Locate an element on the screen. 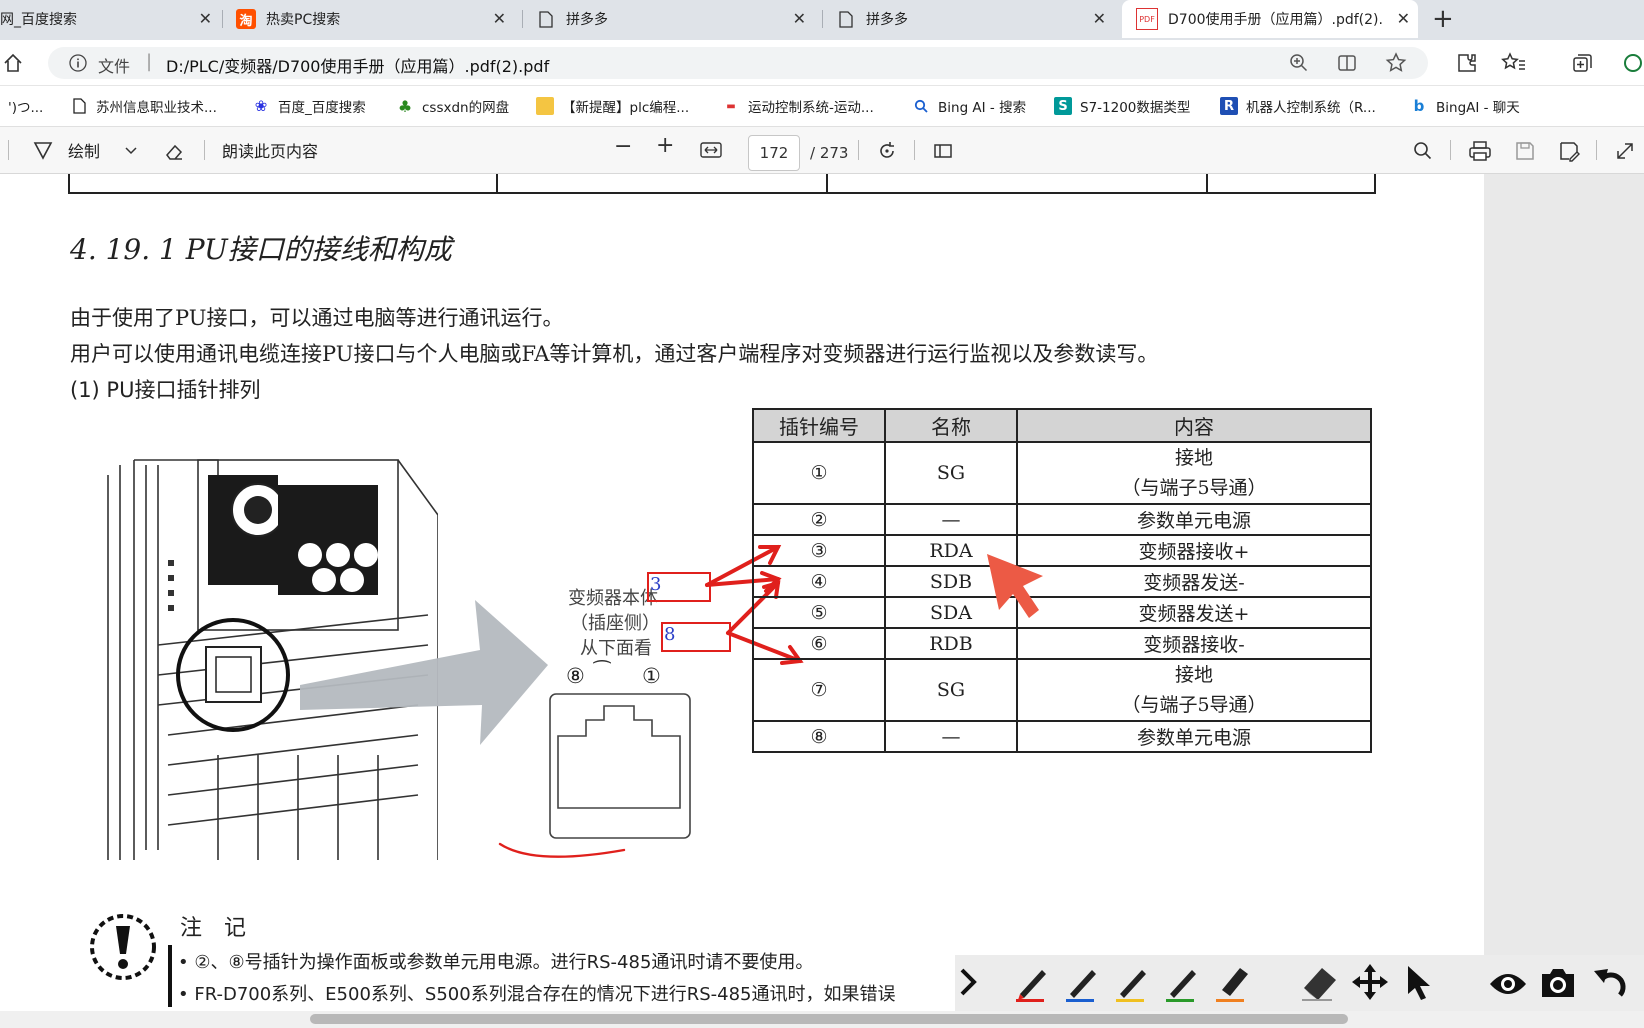  bookmark-item: Bing AI - 搜索 is located at coordinates (969, 106).